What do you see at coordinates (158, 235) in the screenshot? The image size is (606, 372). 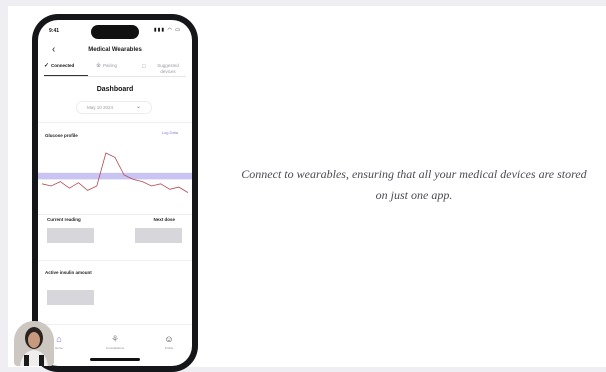 I see `next-dose-value` at bounding box center [158, 235].